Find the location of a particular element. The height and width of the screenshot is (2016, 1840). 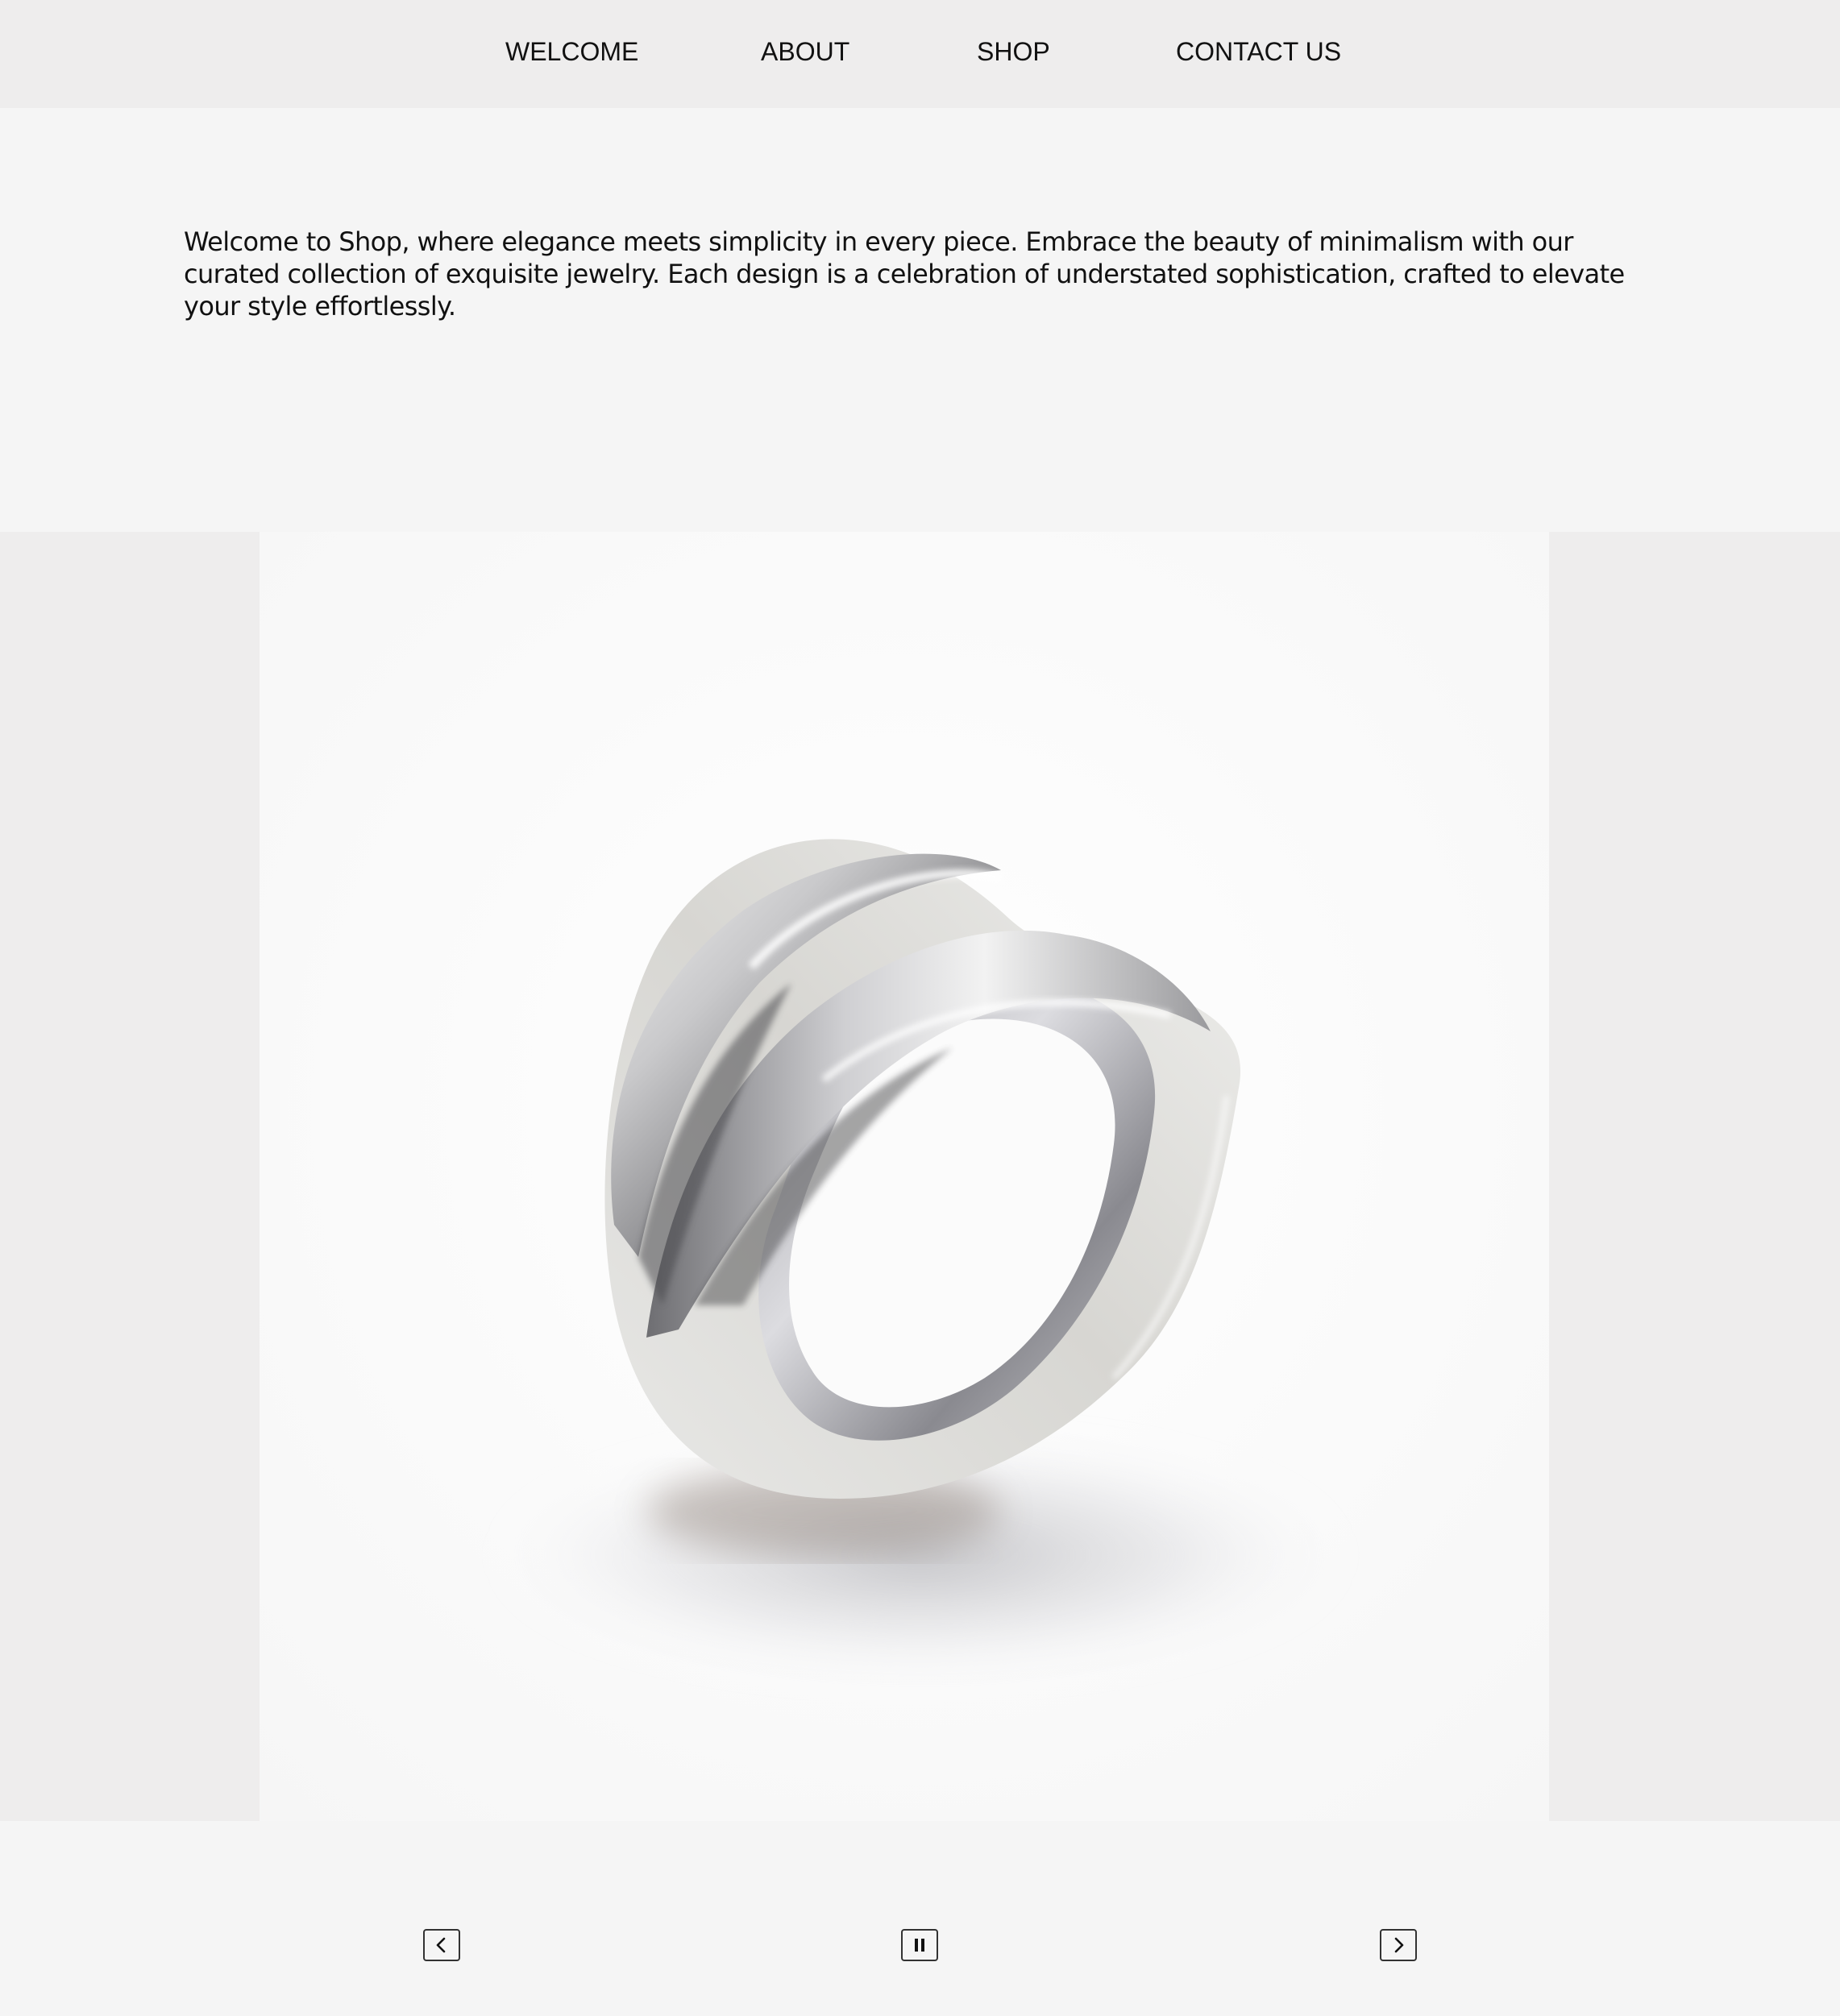

pause-slideshow-button is located at coordinates (919, 1945).